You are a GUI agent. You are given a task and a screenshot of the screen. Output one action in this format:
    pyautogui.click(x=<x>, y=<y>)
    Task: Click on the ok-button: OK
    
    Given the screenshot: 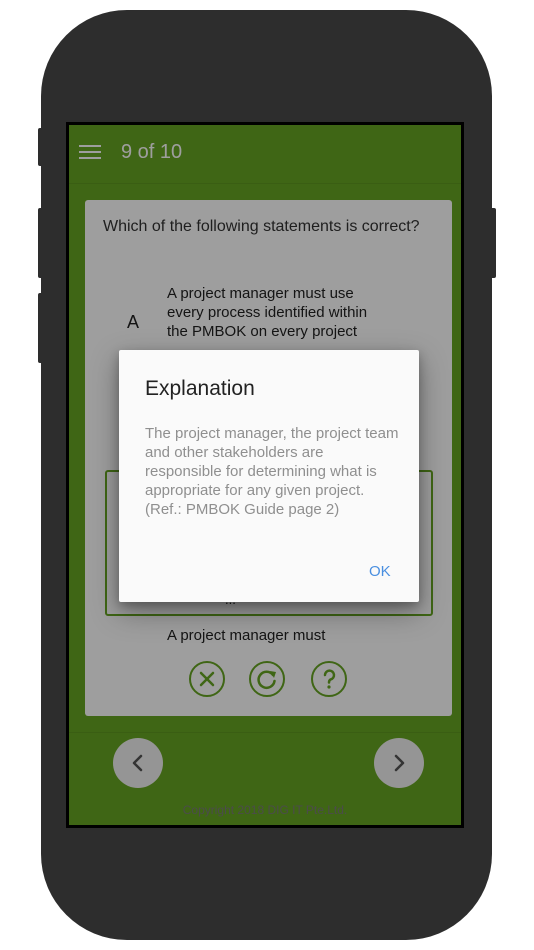 What is the action you would take?
    pyautogui.click(x=380, y=571)
    